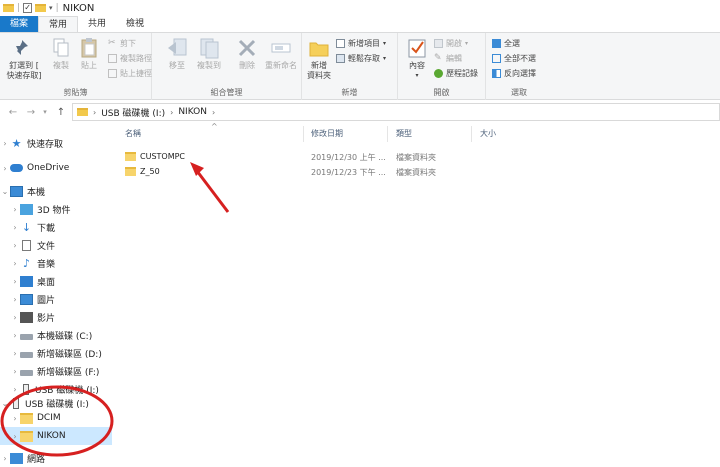 The image size is (720, 467). What do you see at coordinates (46, 246) in the screenshot?
I see `sidebar-item-label: 文件` at bounding box center [46, 246].